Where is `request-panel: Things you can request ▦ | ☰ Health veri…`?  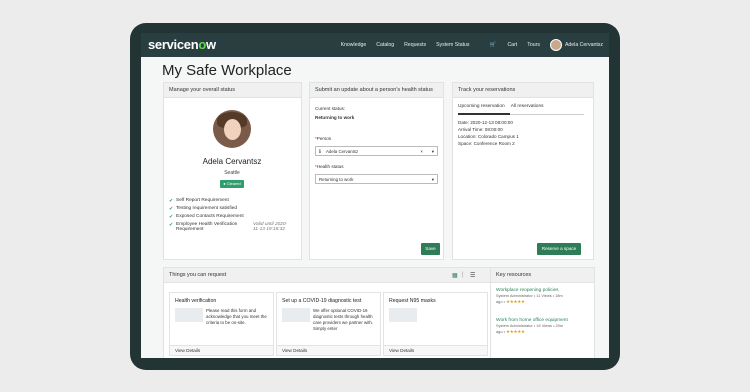
request-panel: Things you can request ▦ | ☰ Health veri… is located at coordinates (337, 312).